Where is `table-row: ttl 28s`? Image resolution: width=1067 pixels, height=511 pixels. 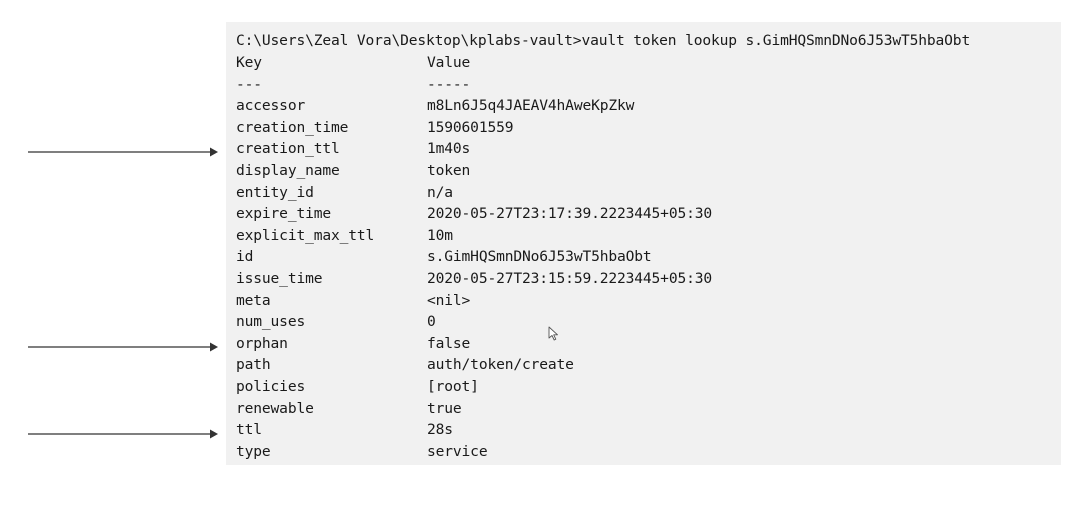
table-row: ttl 28s is located at coordinates (646, 430).